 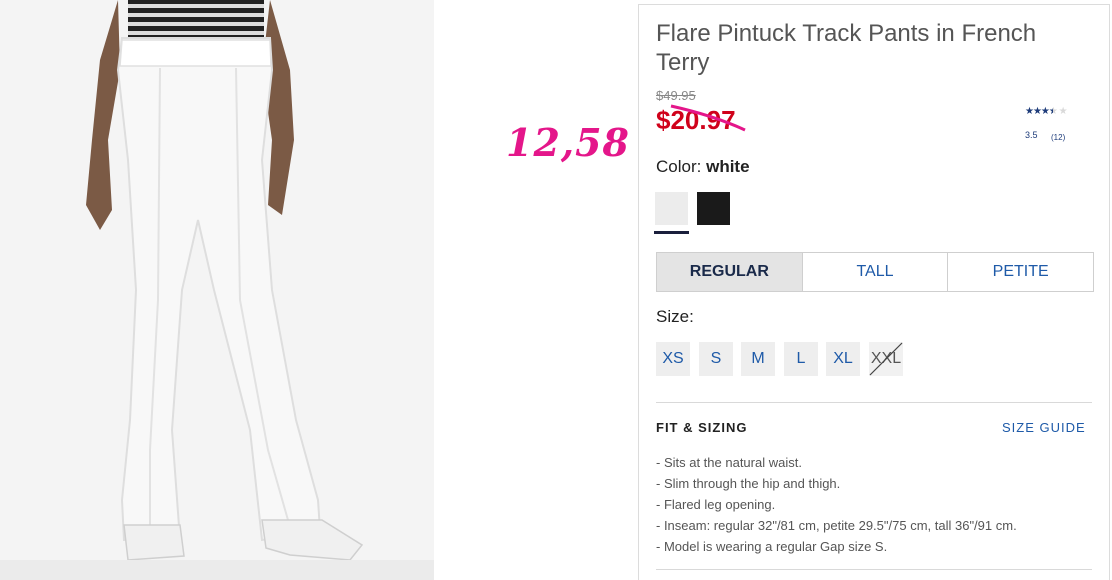 I want to click on fit-selector: REGULAR TALL PETITE, so click(x=875, y=272).